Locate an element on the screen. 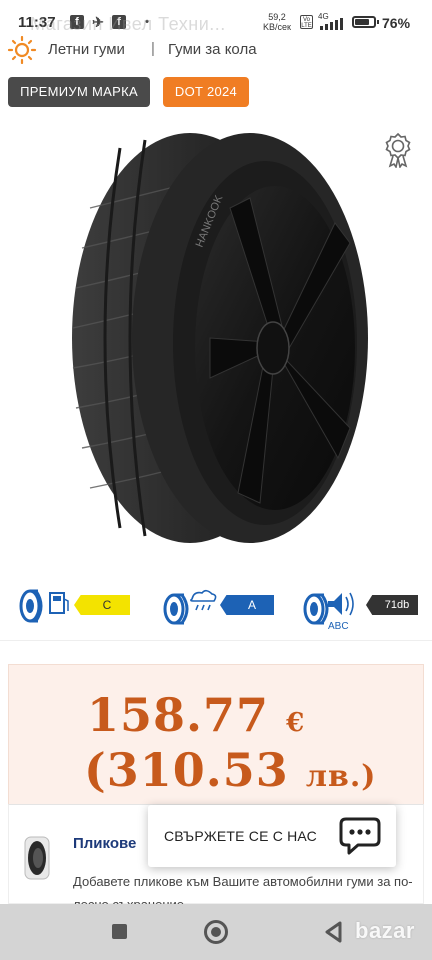  watermark: bazar is located at coordinates (385, 930).